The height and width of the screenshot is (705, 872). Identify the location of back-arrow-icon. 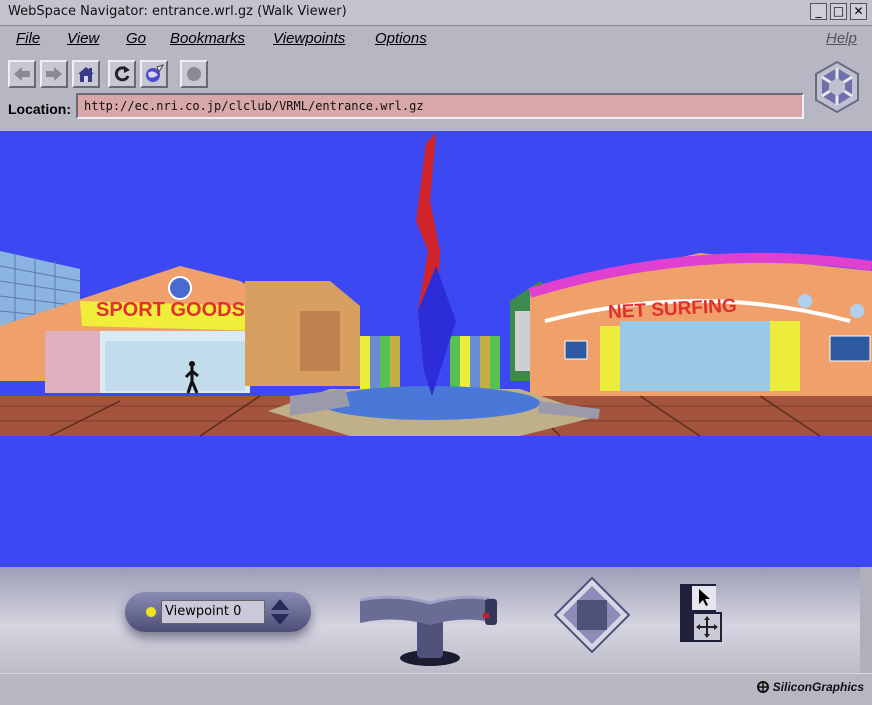
(22, 74).